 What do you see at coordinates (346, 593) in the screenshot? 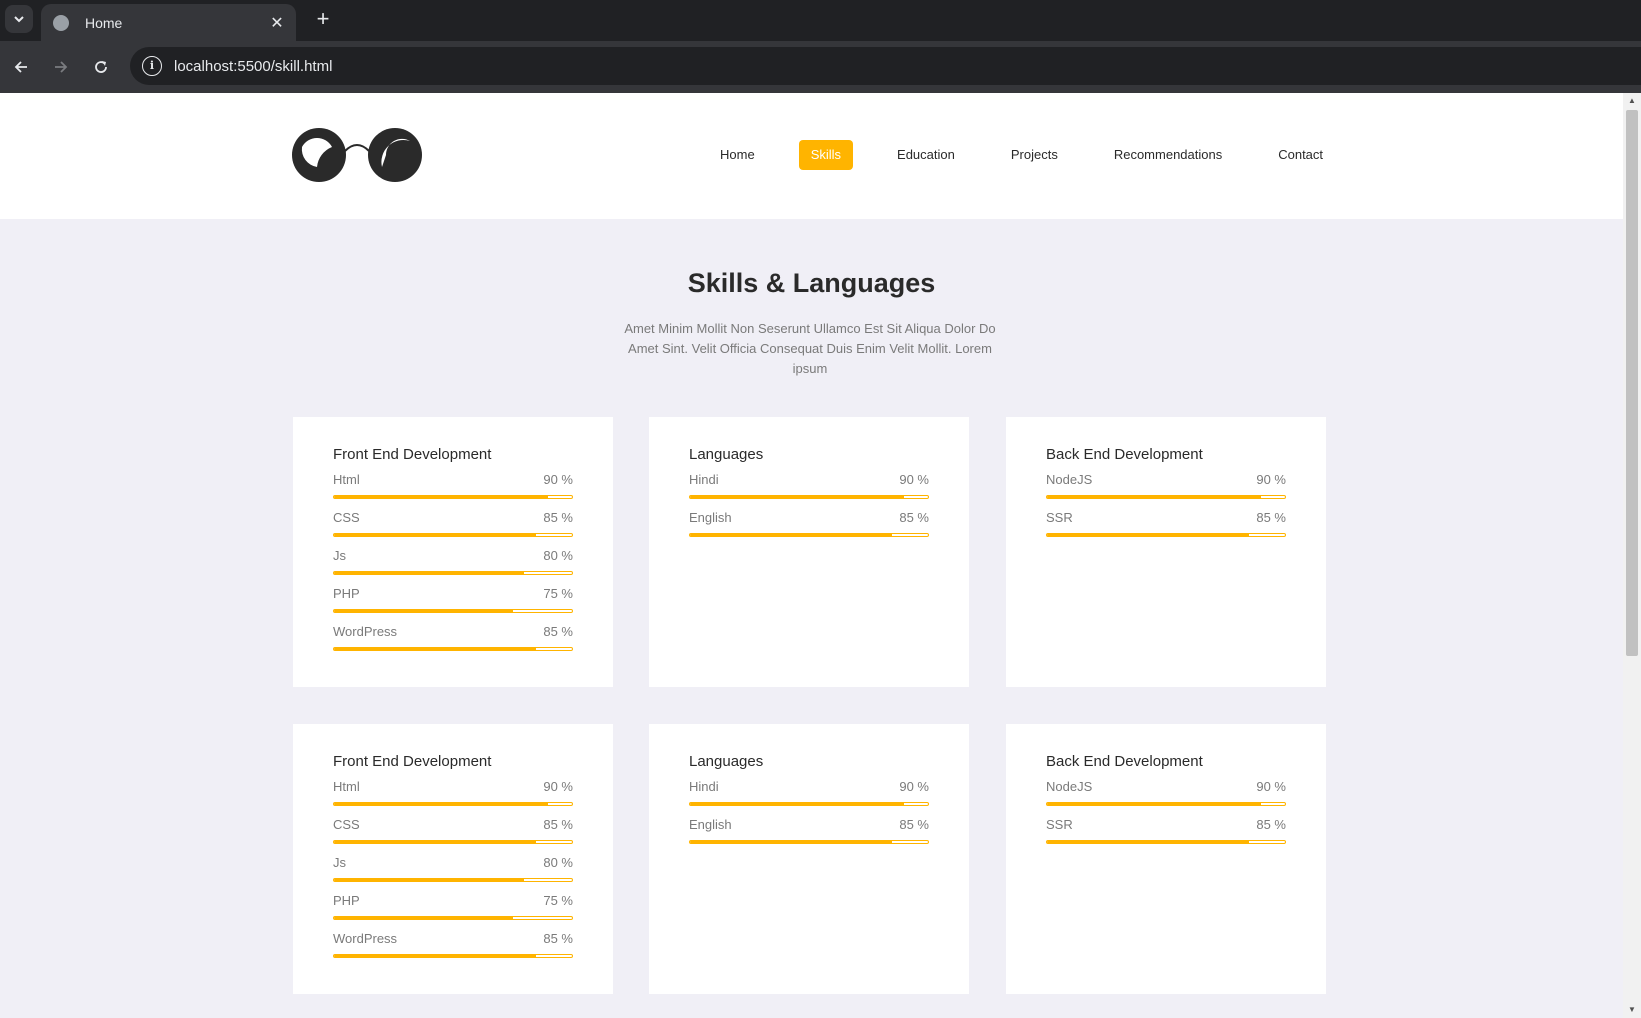
I see `skill-name: PHP` at bounding box center [346, 593].